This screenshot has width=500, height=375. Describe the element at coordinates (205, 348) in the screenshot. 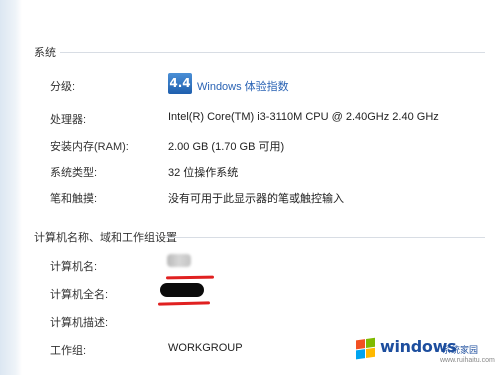

I see `value-workgroup: WORKGROUP` at that location.